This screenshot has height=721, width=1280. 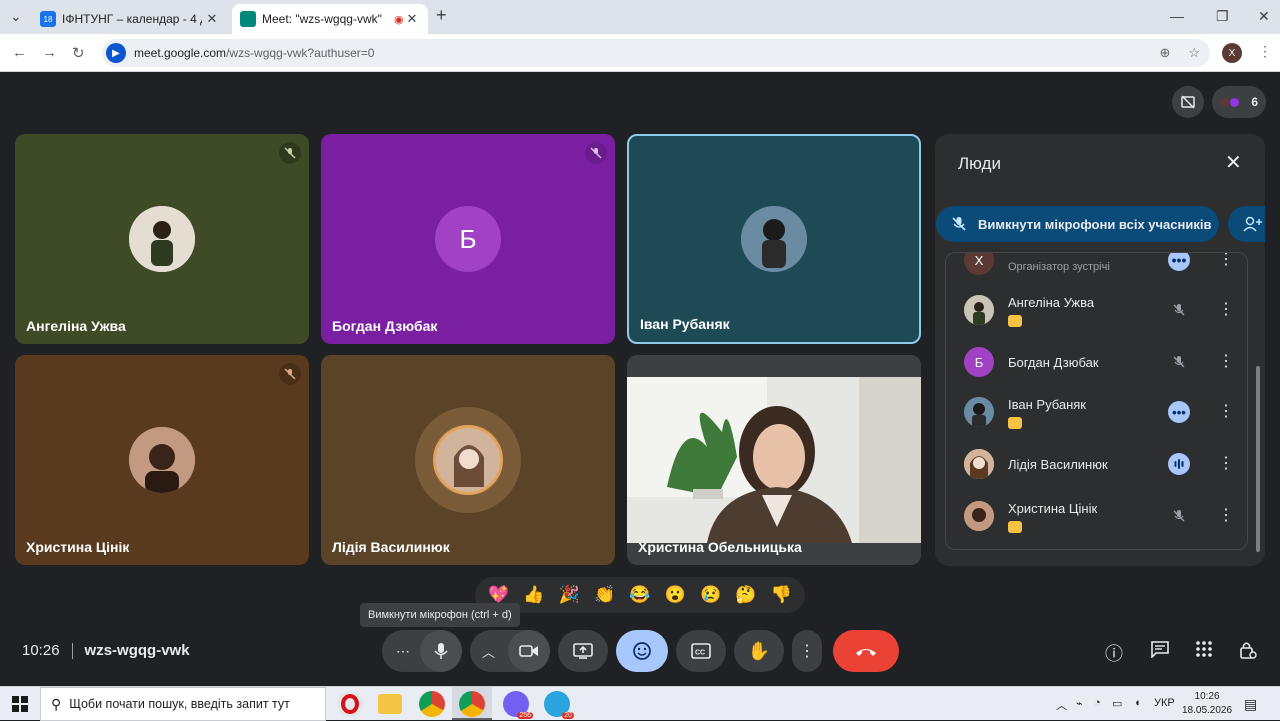 I want to click on list-item: Христина Цінік ⋮, so click(x=1096, y=516).